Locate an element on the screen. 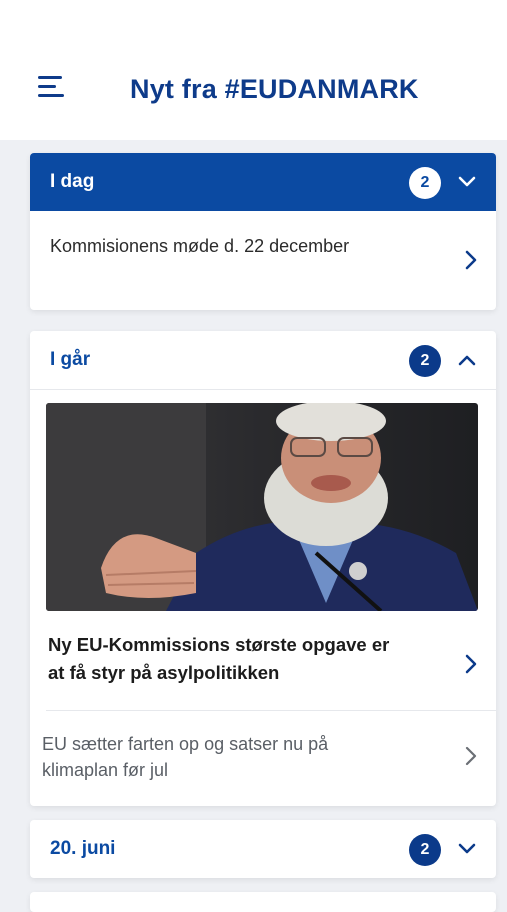  divider is located at coordinates (263, 389).